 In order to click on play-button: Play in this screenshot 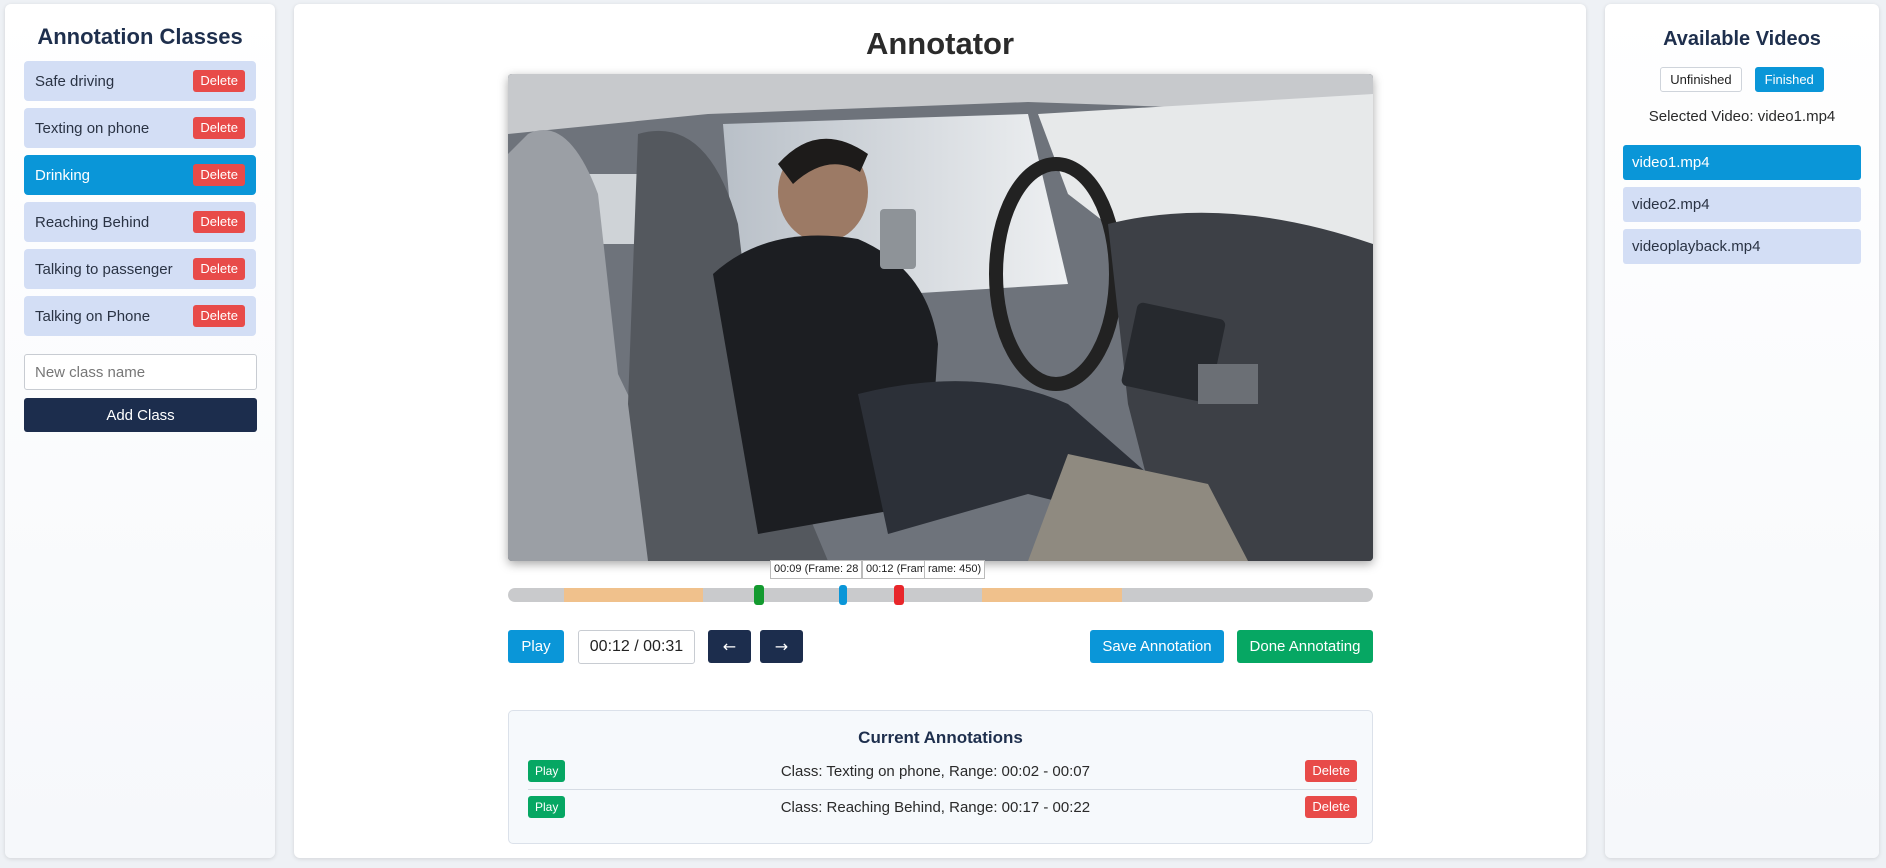, I will do `click(536, 646)`.